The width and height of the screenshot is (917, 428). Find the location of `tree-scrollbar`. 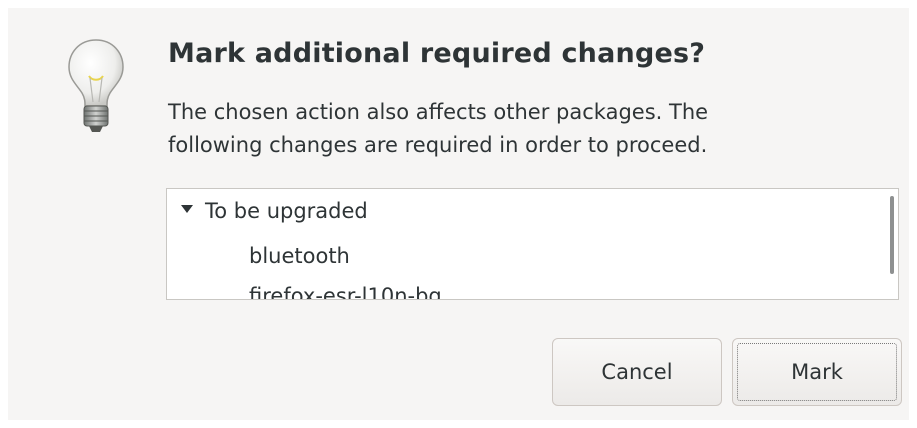

tree-scrollbar is located at coordinates (892, 235).